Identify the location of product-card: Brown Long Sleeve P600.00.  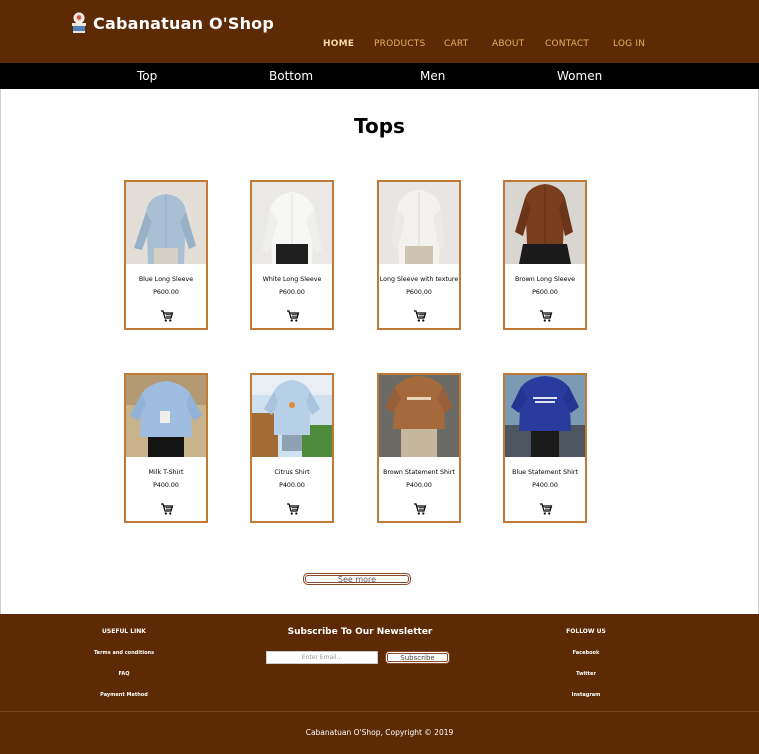
(545, 255).